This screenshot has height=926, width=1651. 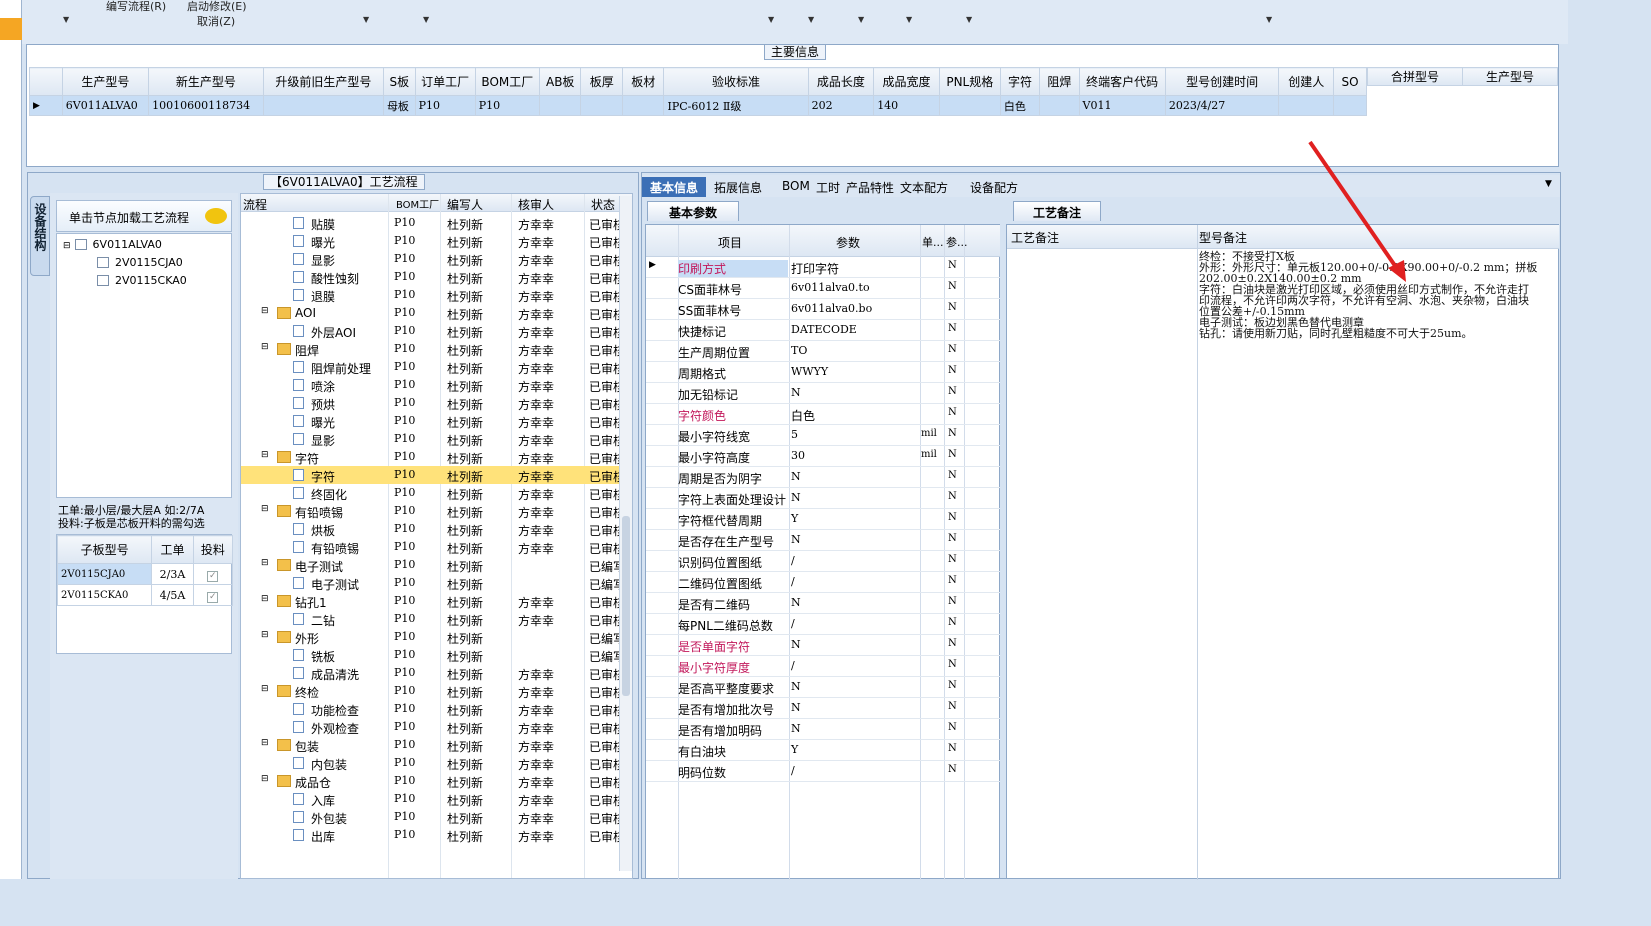 What do you see at coordinates (323, 81) in the screenshot?
I see `main-col-header: 升级前旧生产型号` at bounding box center [323, 81].